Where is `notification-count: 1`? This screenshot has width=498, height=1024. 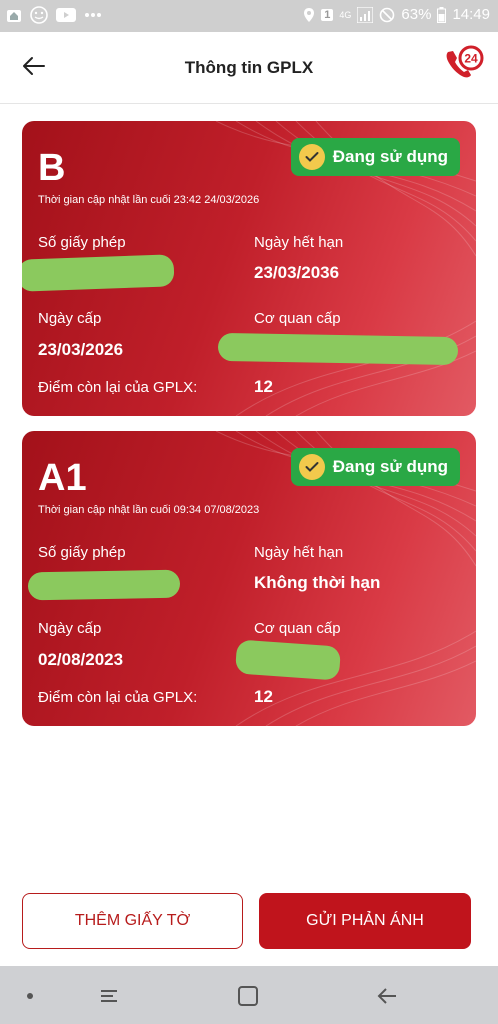 notification-count: 1 is located at coordinates (327, 14).